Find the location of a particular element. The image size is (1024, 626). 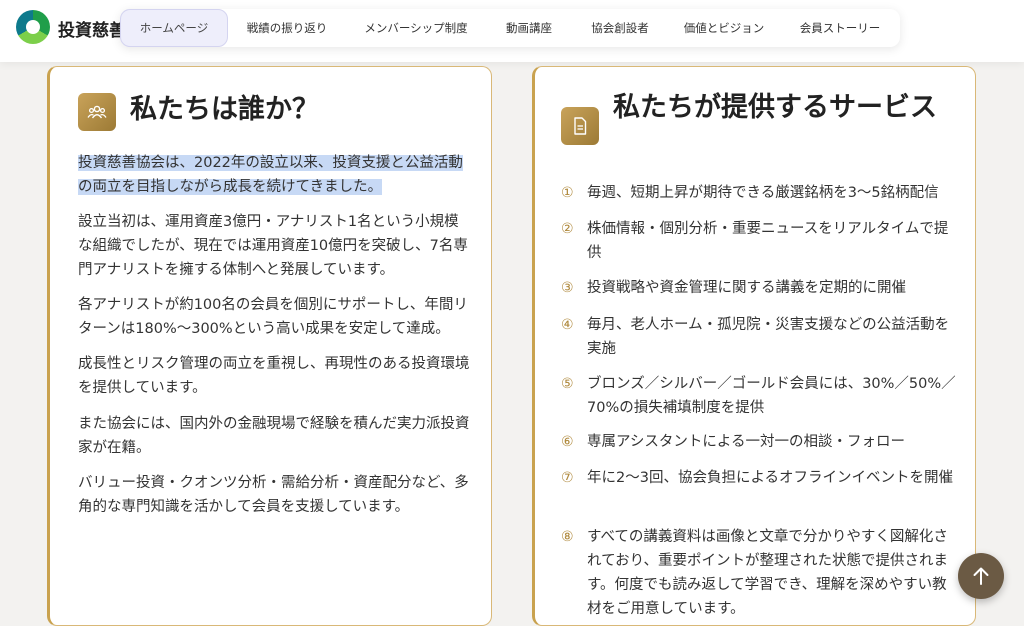

service-number: ⑤ is located at coordinates (567, 384).